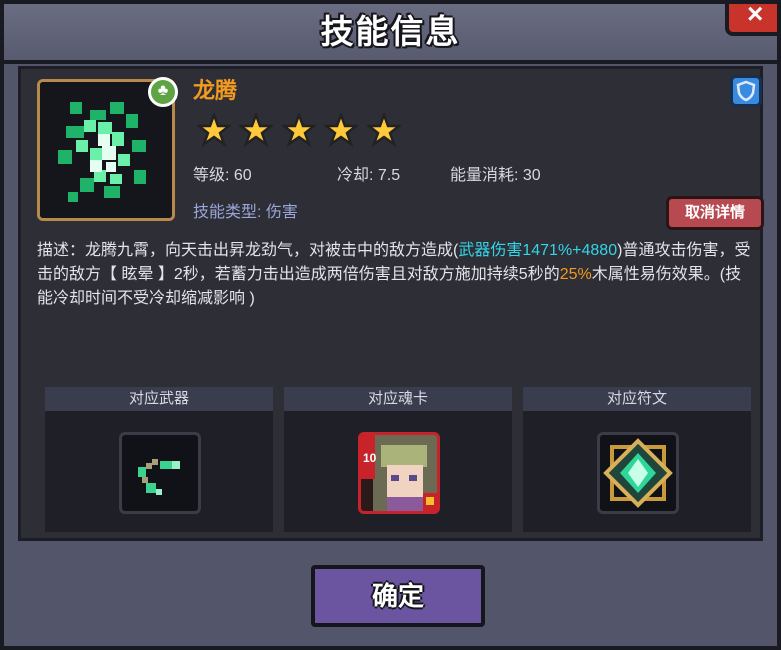 The height and width of the screenshot is (650, 781). I want to click on close-icon: ×, so click(755, 14).